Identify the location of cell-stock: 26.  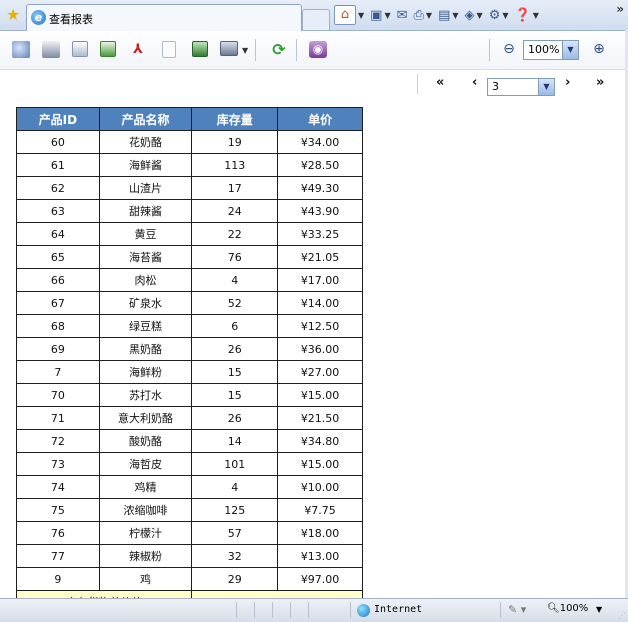
(235, 418).